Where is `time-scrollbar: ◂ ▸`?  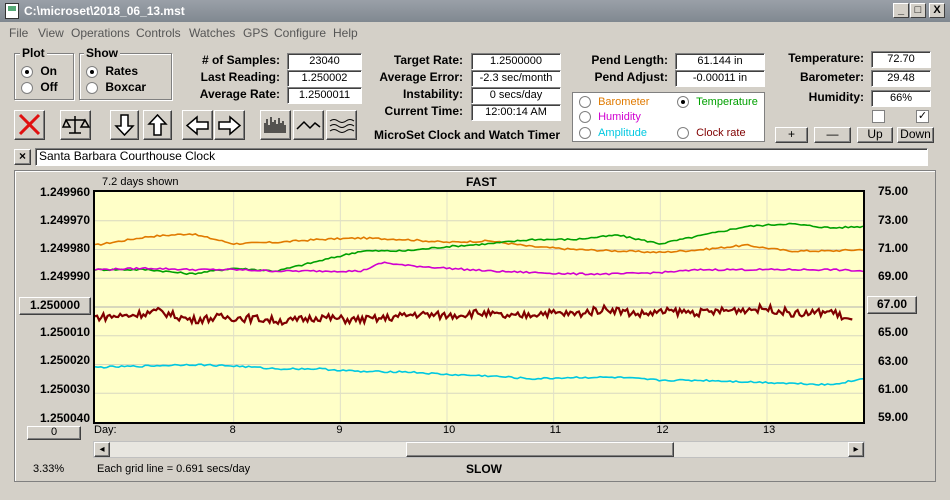
time-scrollbar: ◂ ▸ is located at coordinates (479, 449).